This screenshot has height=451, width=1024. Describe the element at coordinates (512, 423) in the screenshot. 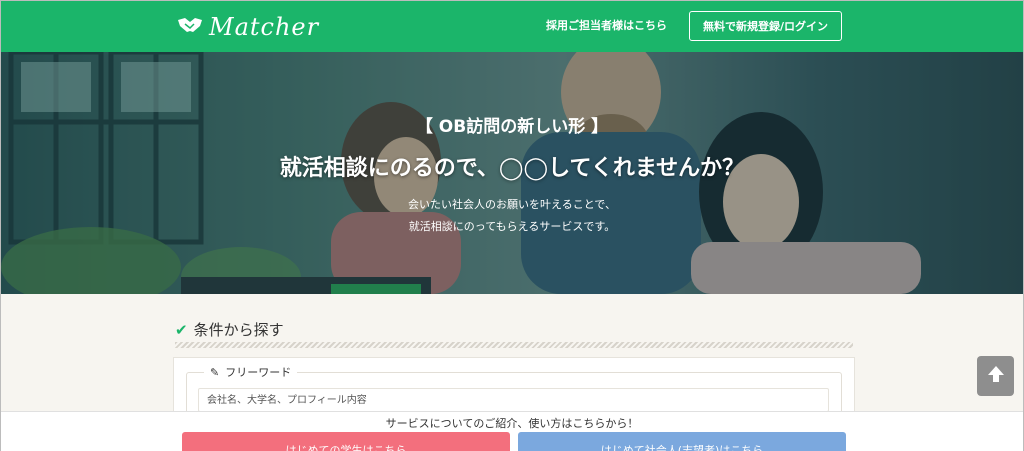

I see `service-intro-text: サービスについてのご紹介、使い方はこちらから！` at that location.